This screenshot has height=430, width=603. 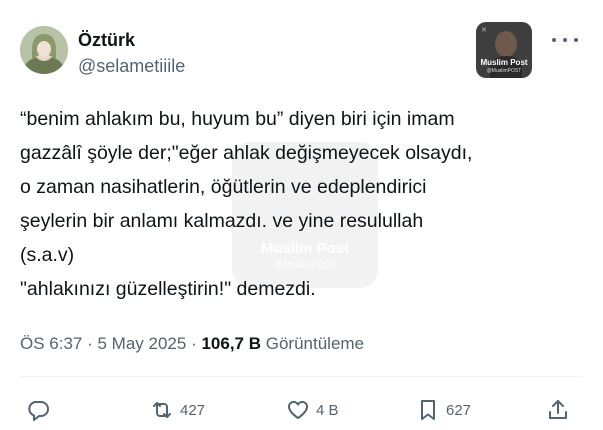 I want to click on reply-button, so click(x=41, y=410).